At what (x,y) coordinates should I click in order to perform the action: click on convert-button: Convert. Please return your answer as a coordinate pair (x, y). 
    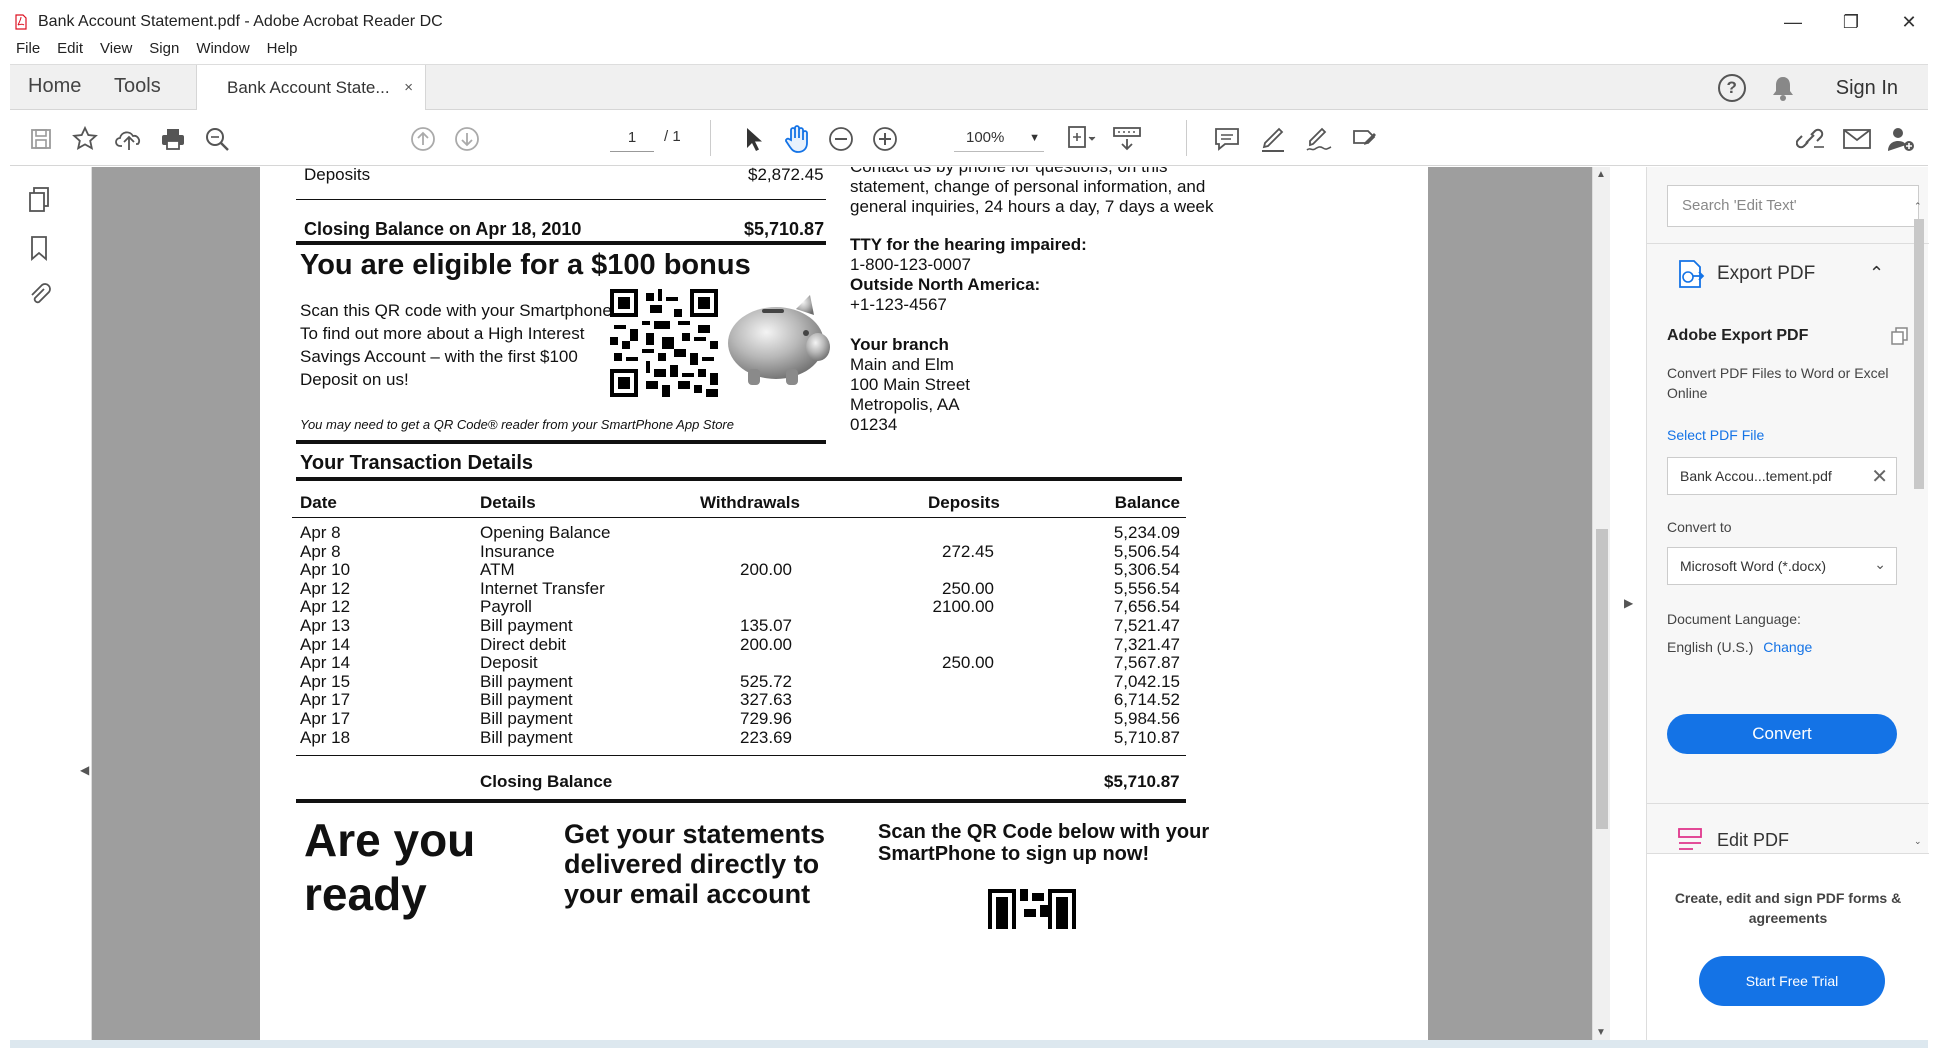
    Looking at the image, I should click on (1782, 734).